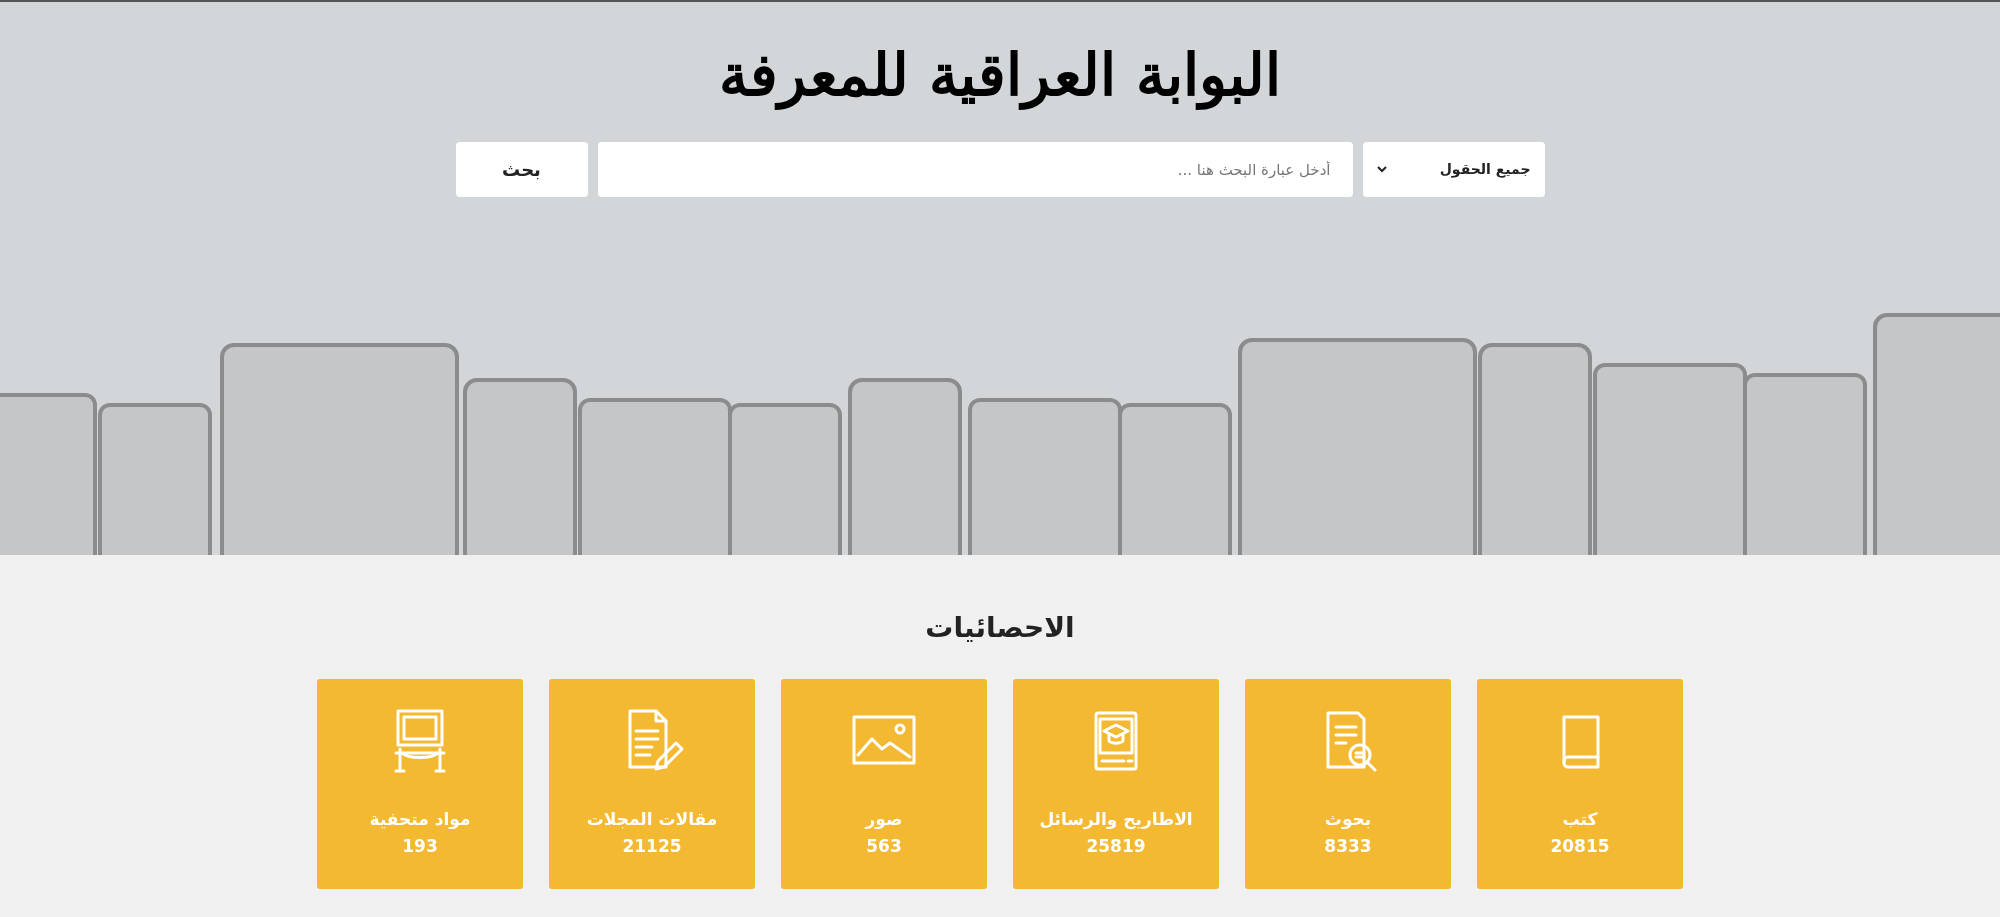  I want to click on stat-label: بحوث, so click(1348, 819).